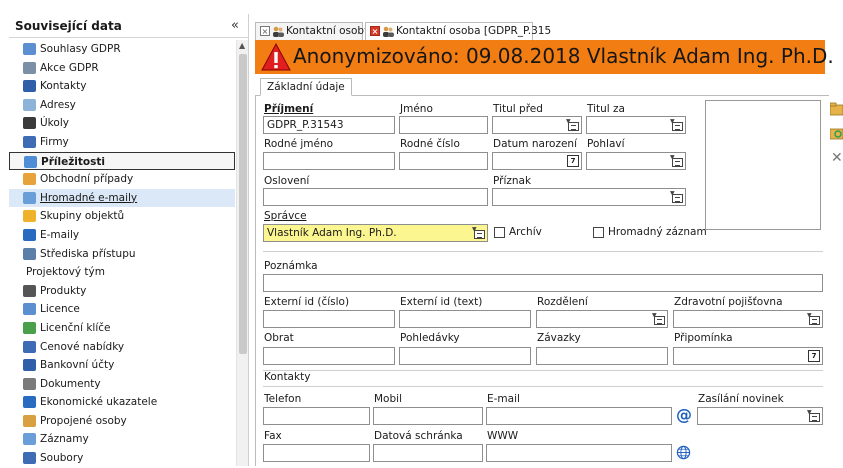 This screenshot has width=843, height=468. I want to click on email-field, so click(579, 416).